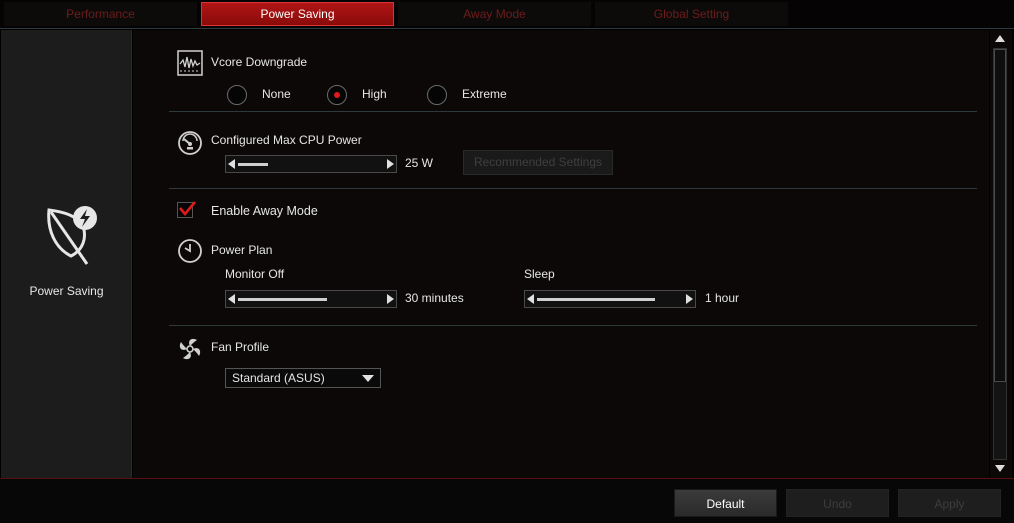 The height and width of the screenshot is (523, 1014). What do you see at coordinates (276, 94) in the screenshot?
I see `vcore-option-none-label: None` at bounding box center [276, 94].